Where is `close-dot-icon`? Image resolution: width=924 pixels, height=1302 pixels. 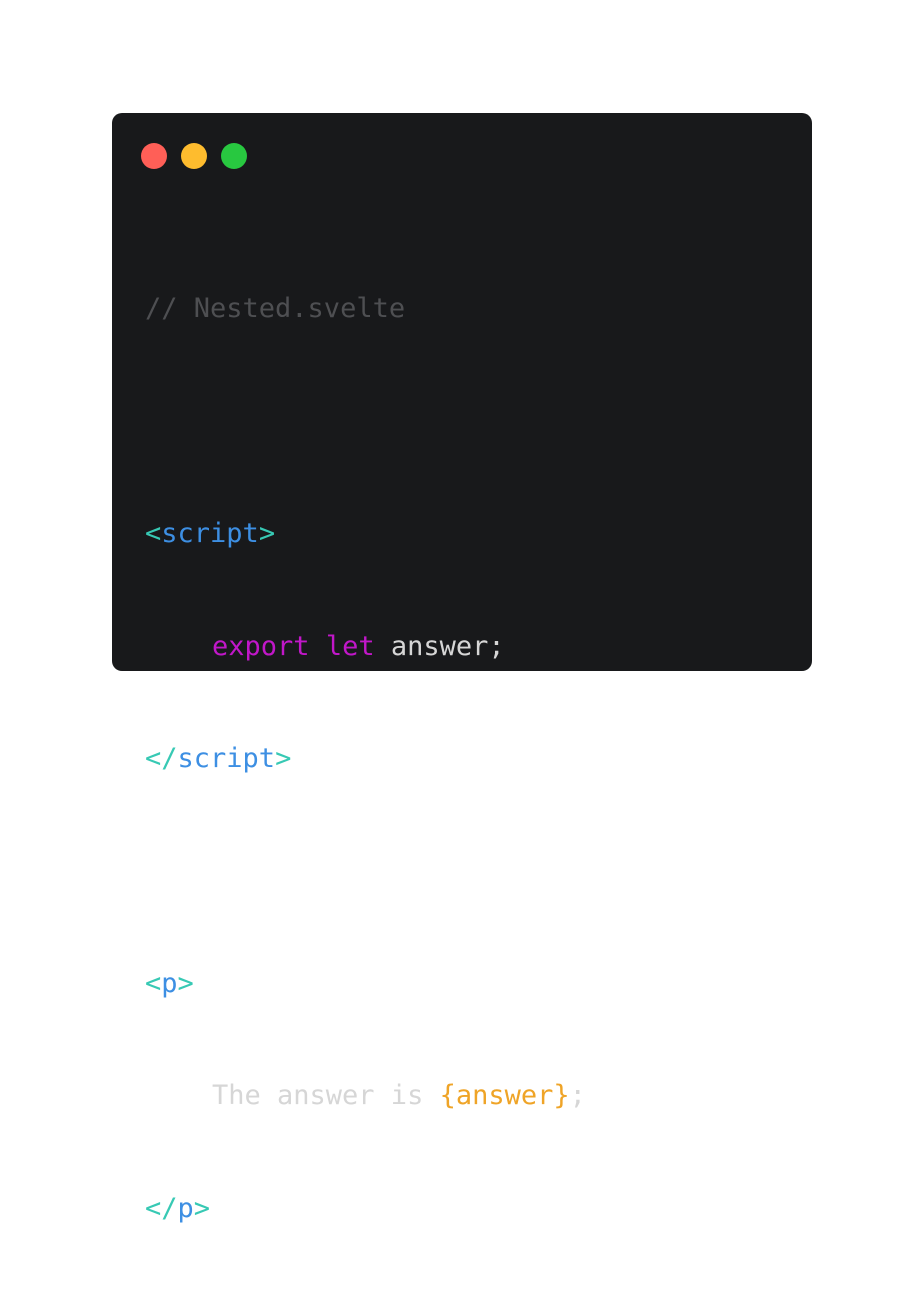
close-dot-icon is located at coordinates (154, 156).